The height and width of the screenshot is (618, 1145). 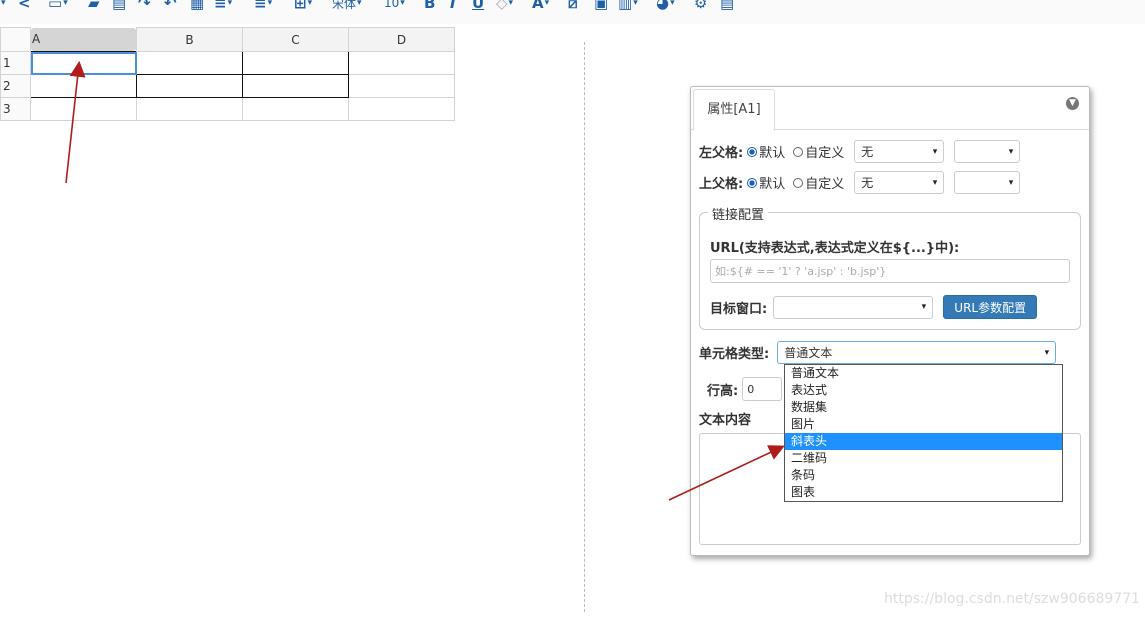 I want to click on arrow-to-diagonal-header-option, so click(x=726, y=473).